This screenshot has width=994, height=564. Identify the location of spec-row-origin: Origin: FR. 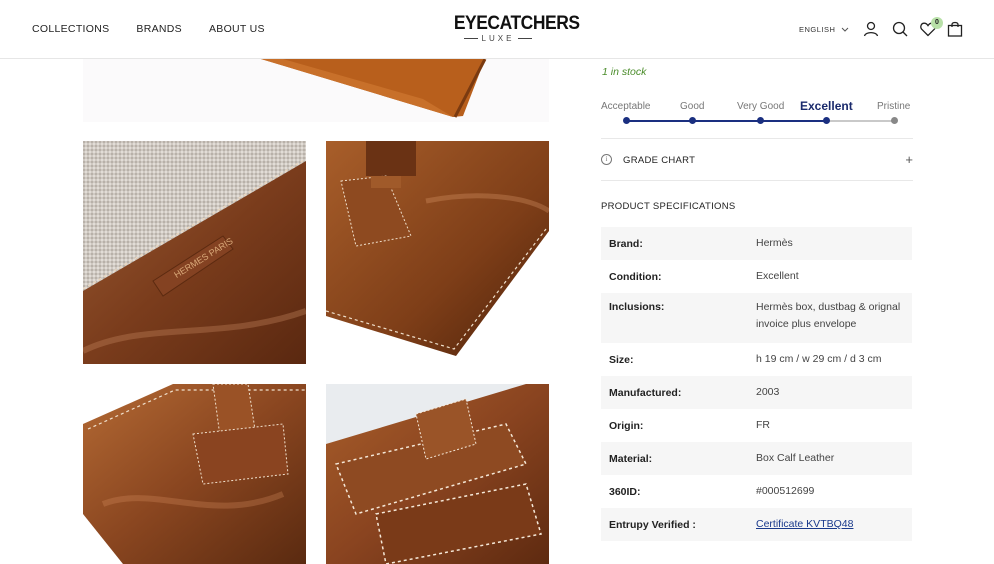
(756, 425).